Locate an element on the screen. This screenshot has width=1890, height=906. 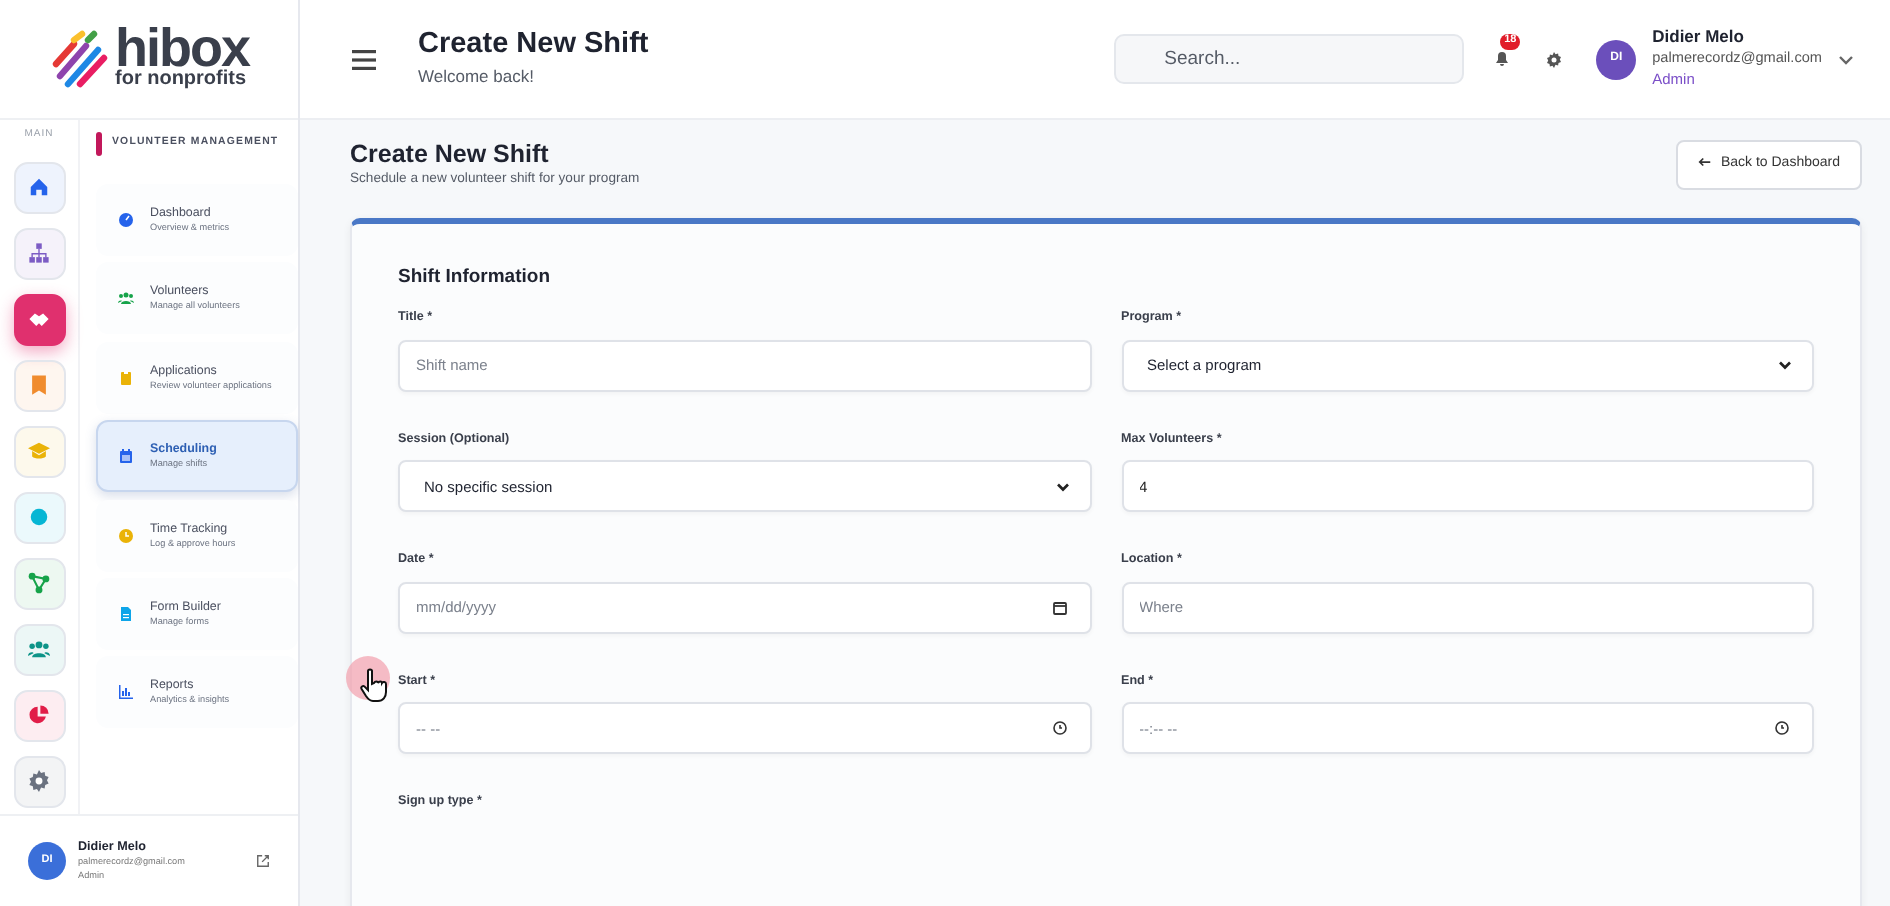
menu-icon is located at coordinates (364, 59).